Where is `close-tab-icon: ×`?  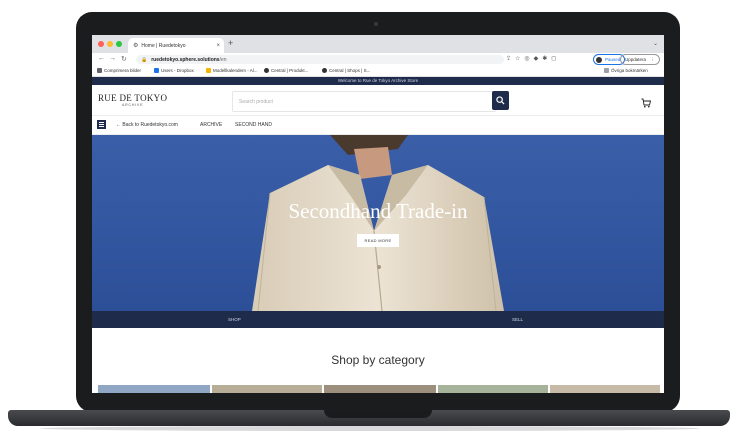
close-tab-icon: × is located at coordinates (218, 46).